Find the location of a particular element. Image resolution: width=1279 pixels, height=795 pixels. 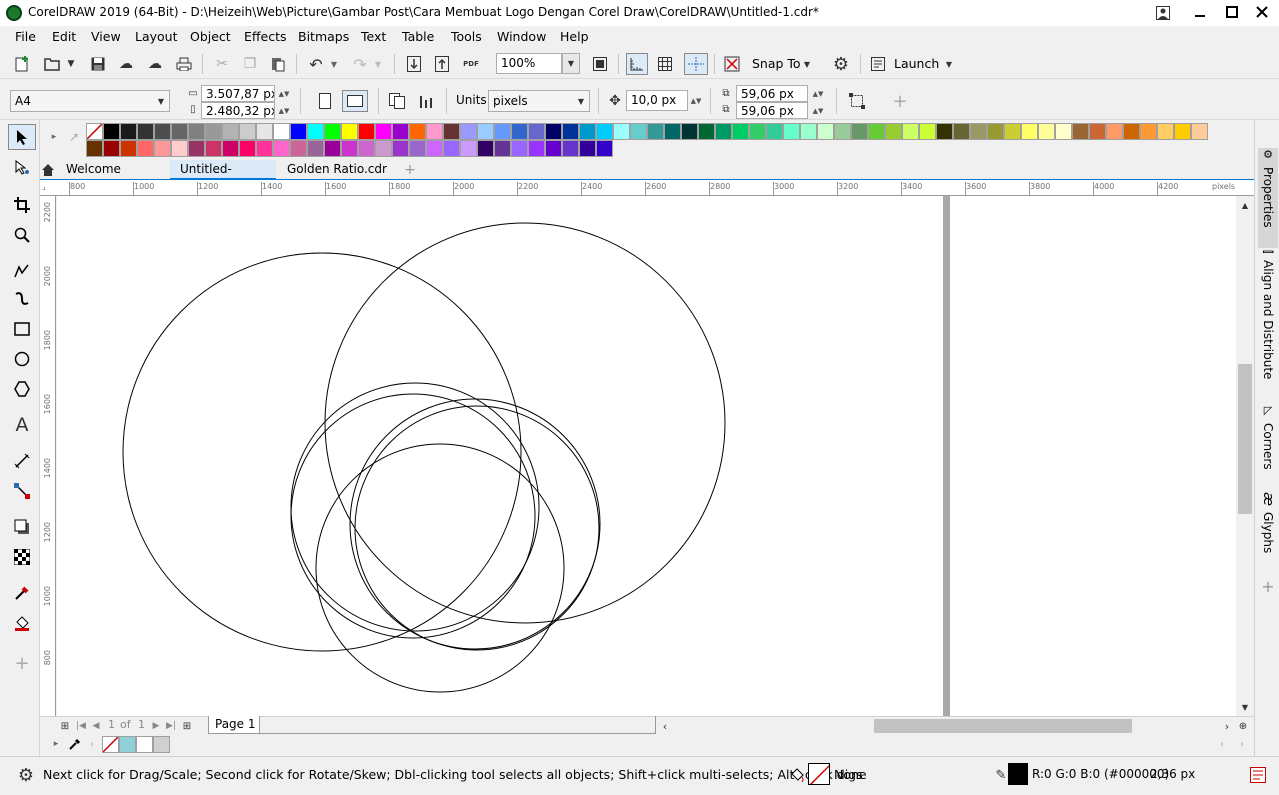

landscape-icon is located at coordinates (355, 101).